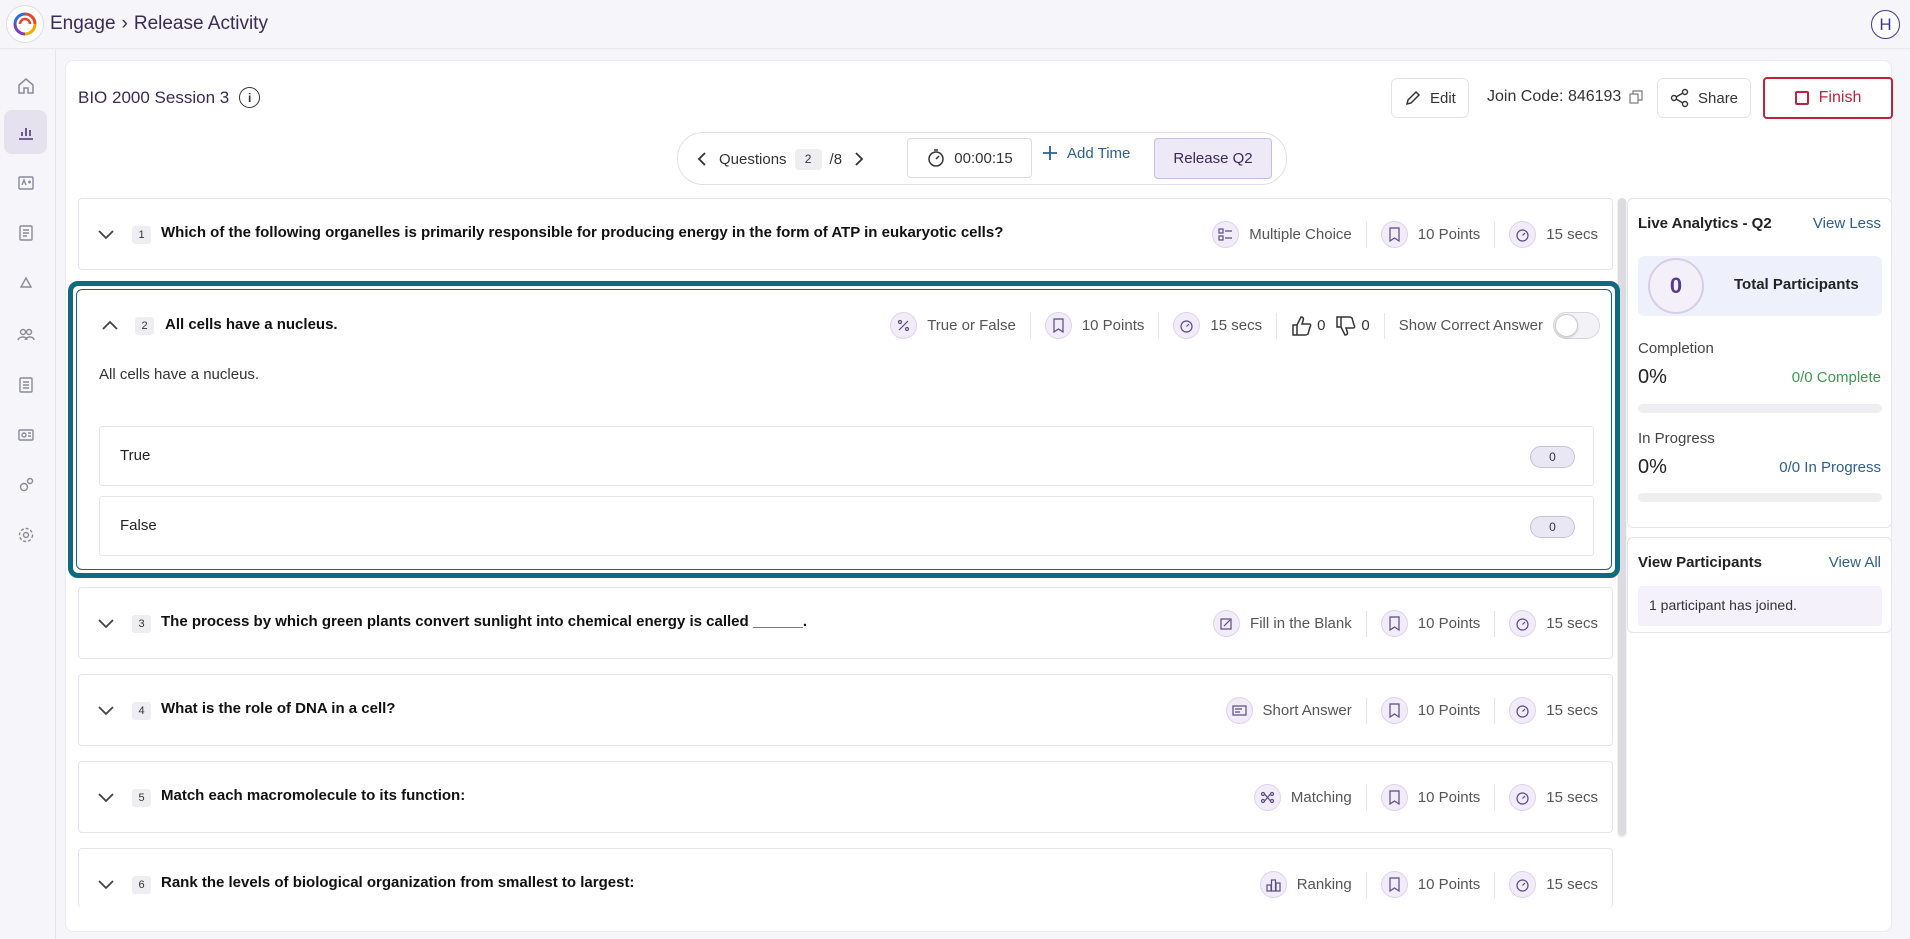  Describe the element at coordinates (1301, 623) in the screenshot. I see `question-type: Fill in the Blank` at that location.